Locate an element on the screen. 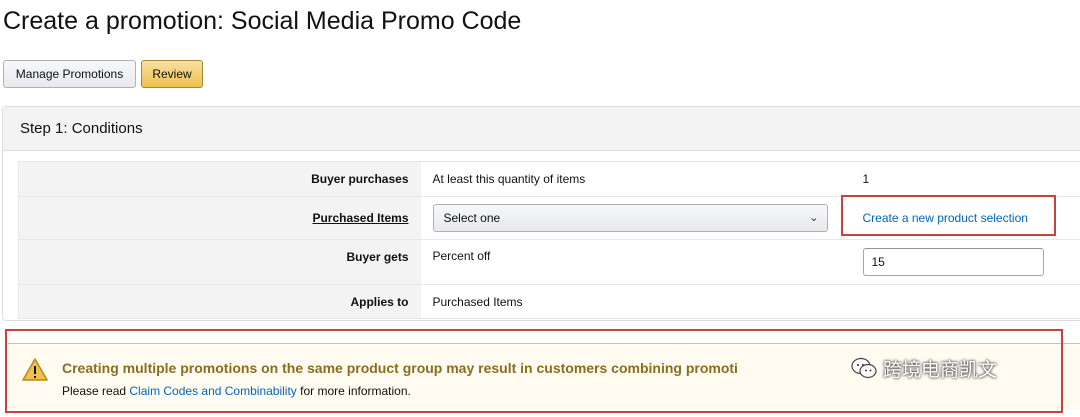 This screenshot has height=417, width=1080. buyer-purchases-quantity: 1 is located at coordinates (960, 179).